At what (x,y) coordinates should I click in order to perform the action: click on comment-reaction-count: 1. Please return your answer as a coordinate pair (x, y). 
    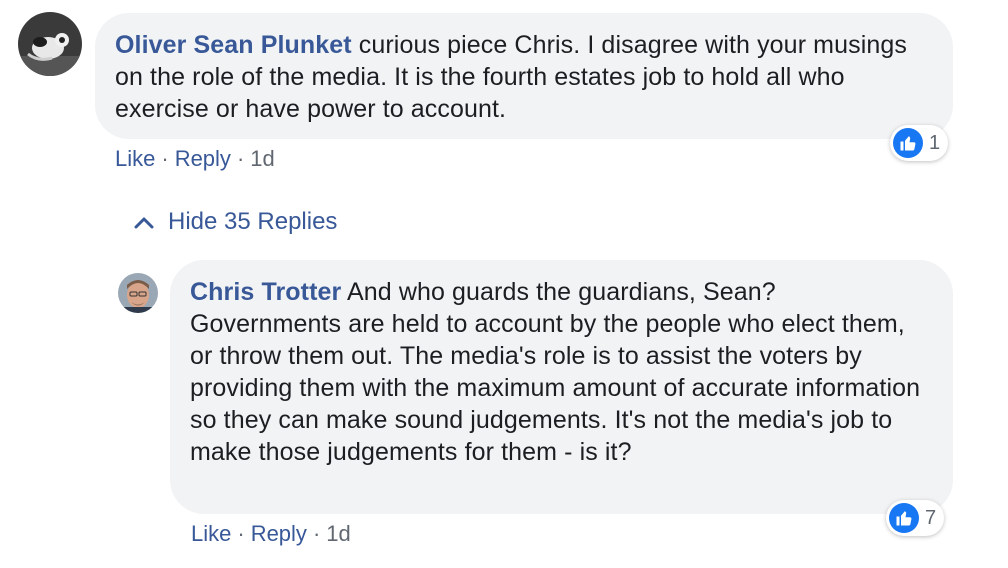
    Looking at the image, I should click on (935, 142).